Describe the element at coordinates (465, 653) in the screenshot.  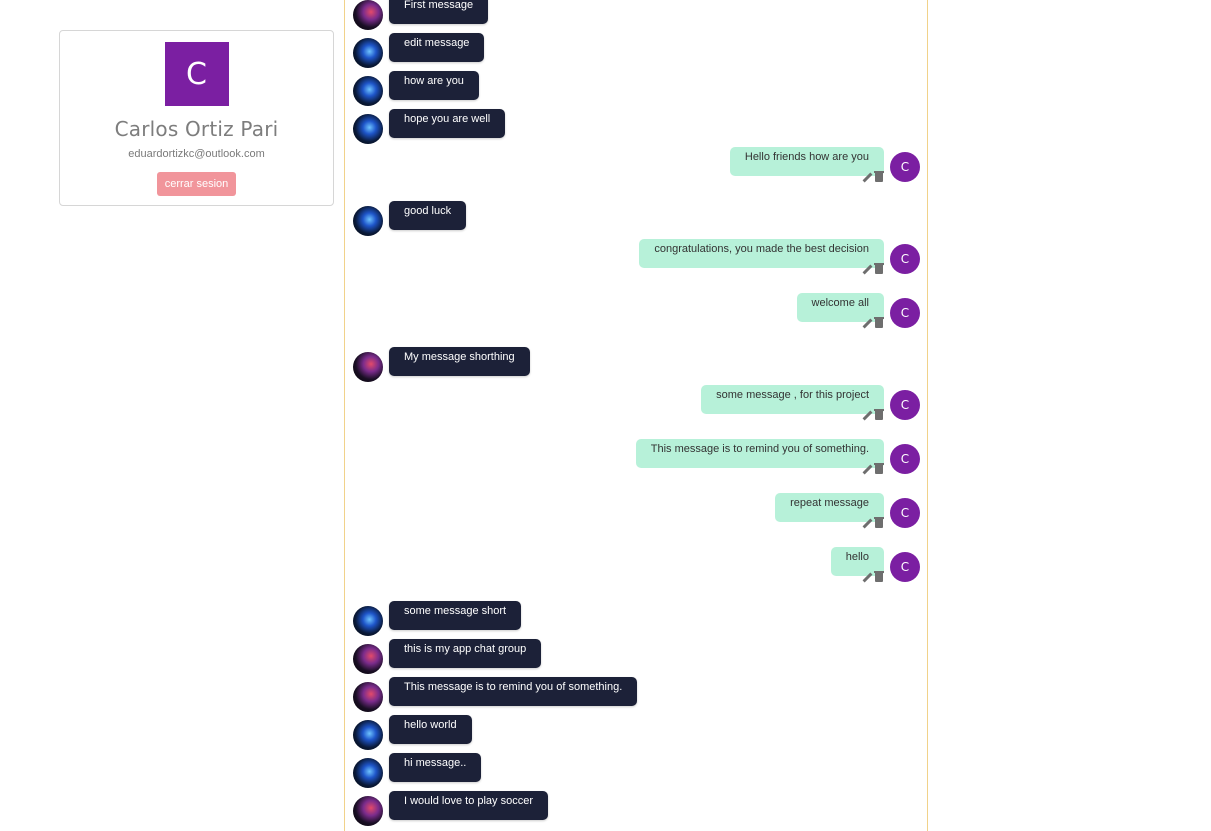
I see `message-bubble: this is my app chat group` at that location.